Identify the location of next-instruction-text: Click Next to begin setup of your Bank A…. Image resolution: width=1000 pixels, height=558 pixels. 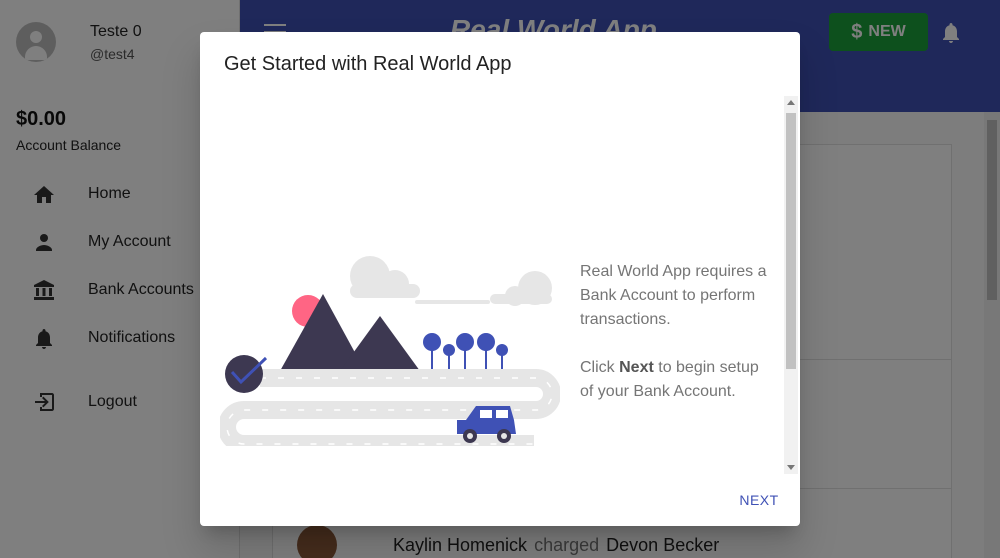
(669, 379).